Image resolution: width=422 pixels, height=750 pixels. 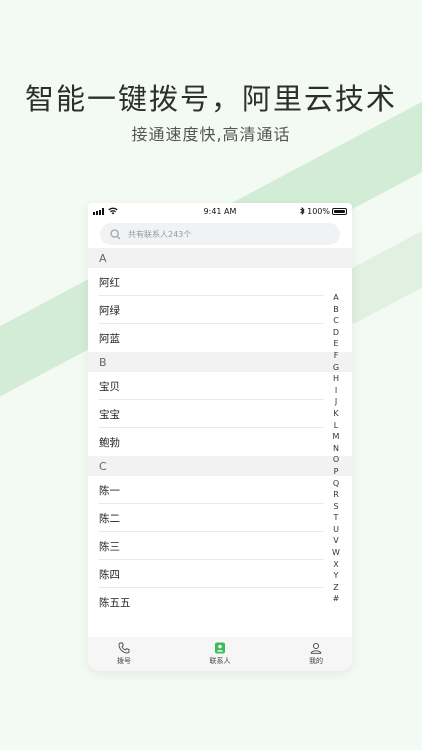 What do you see at coordinates (336, 333) in the screenshot?
I see `index-letter: D` at bounding box center [336, 333].